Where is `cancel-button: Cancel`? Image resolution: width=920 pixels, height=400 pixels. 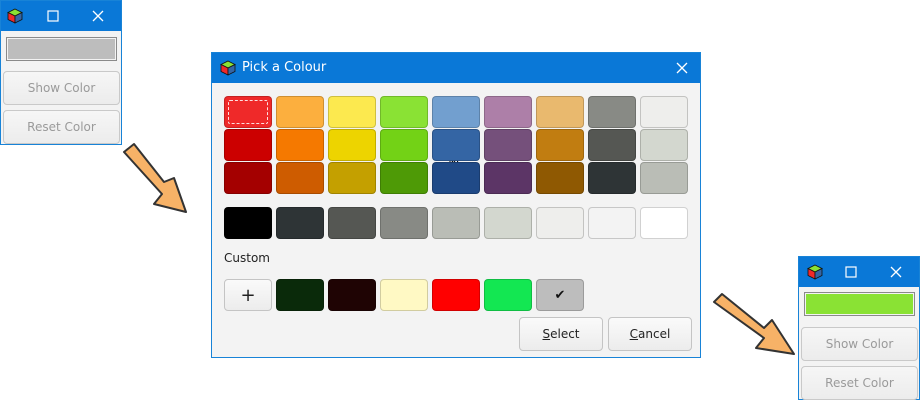 cancel-button: Cancel is located at coordinates (650, 334).